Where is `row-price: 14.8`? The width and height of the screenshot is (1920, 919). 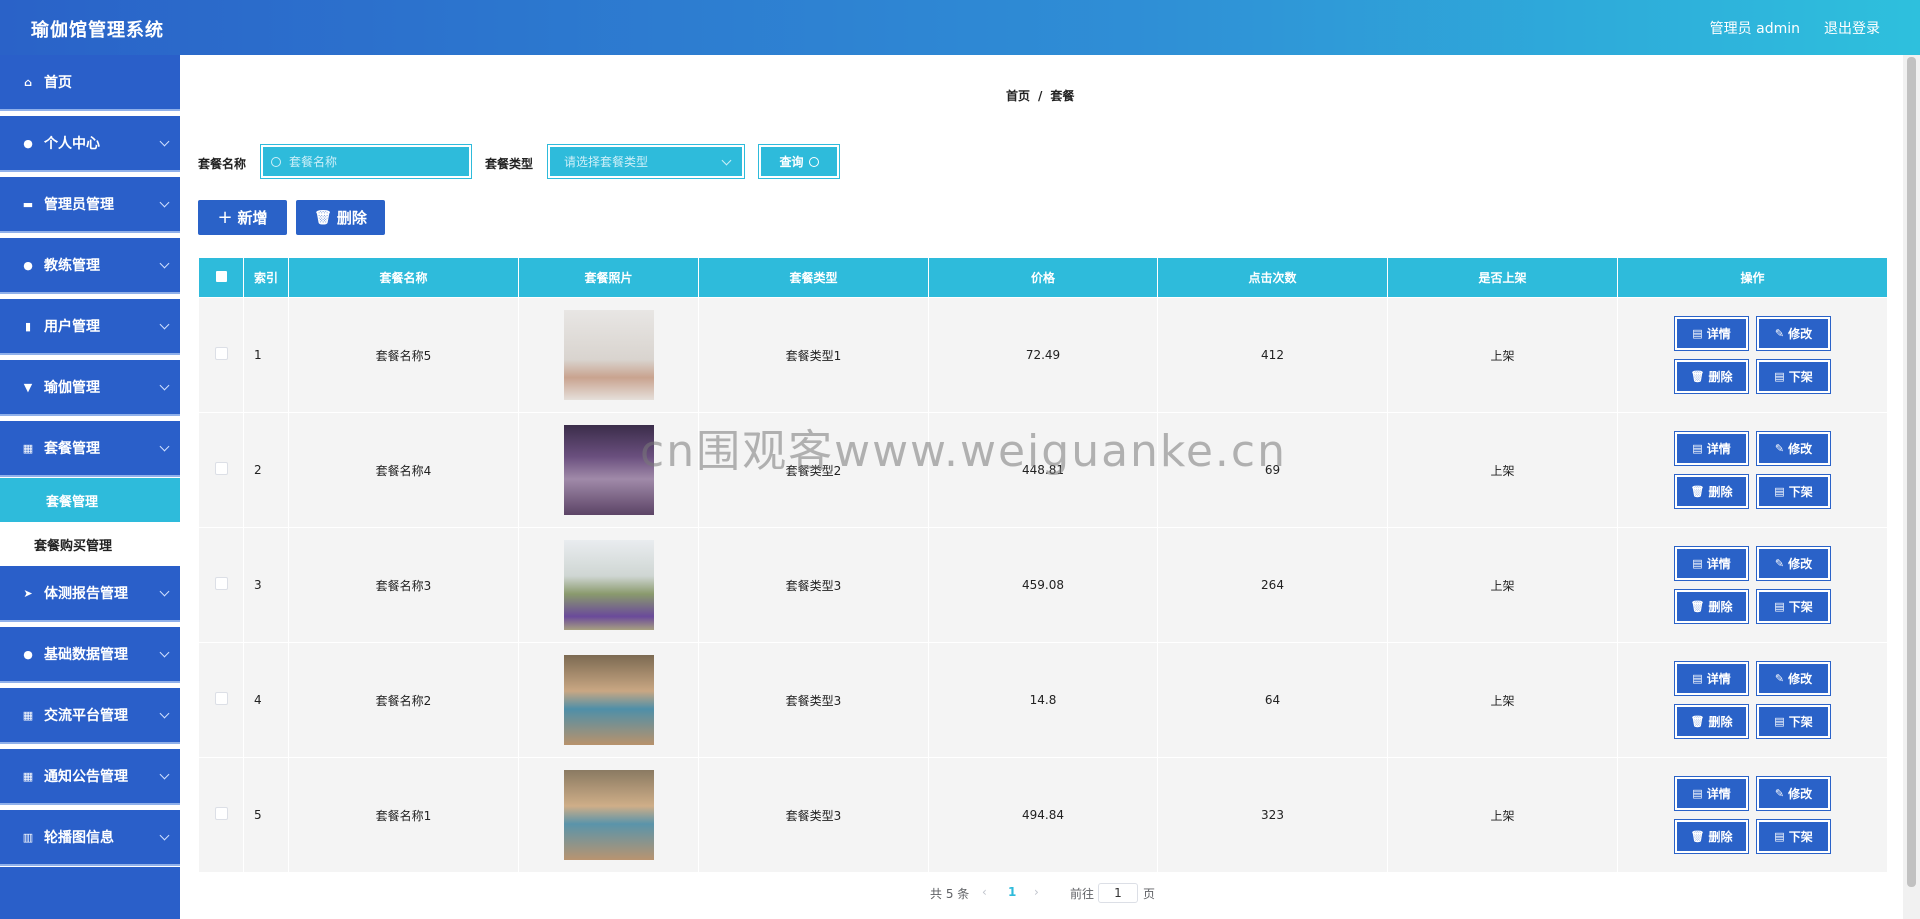 row-price: 14.8 is located at coordinates (1043, 700).